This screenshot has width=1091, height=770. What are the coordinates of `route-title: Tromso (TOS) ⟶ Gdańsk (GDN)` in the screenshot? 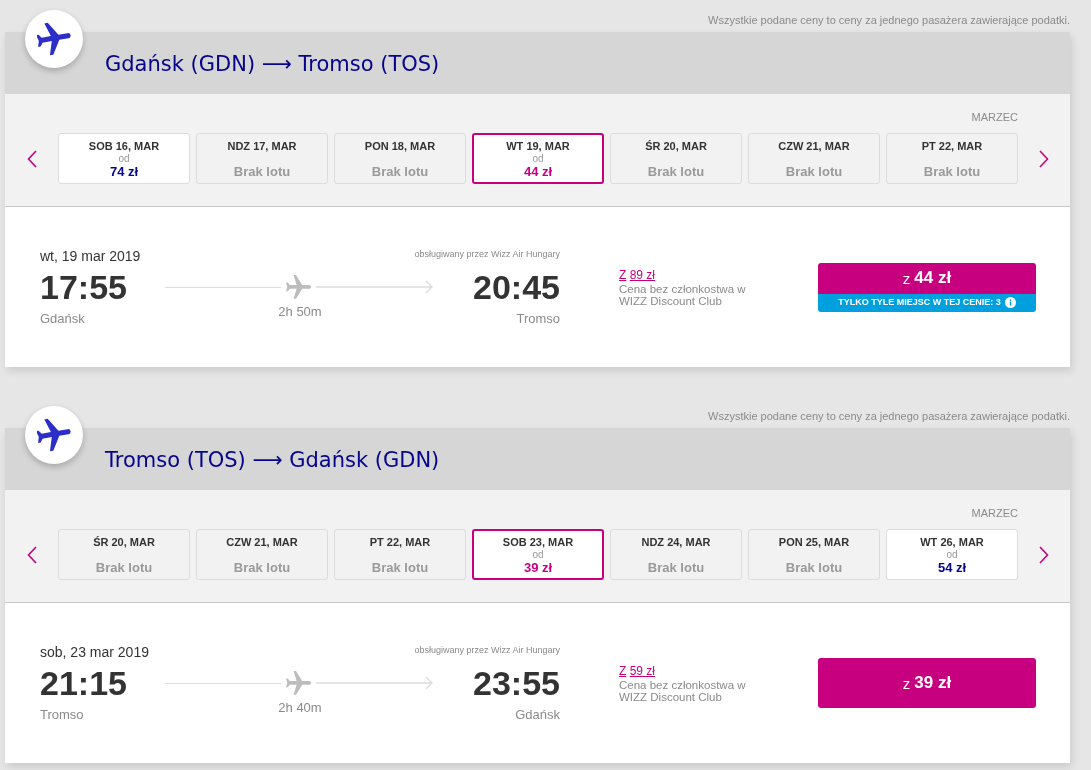 It's located at (272, 459).